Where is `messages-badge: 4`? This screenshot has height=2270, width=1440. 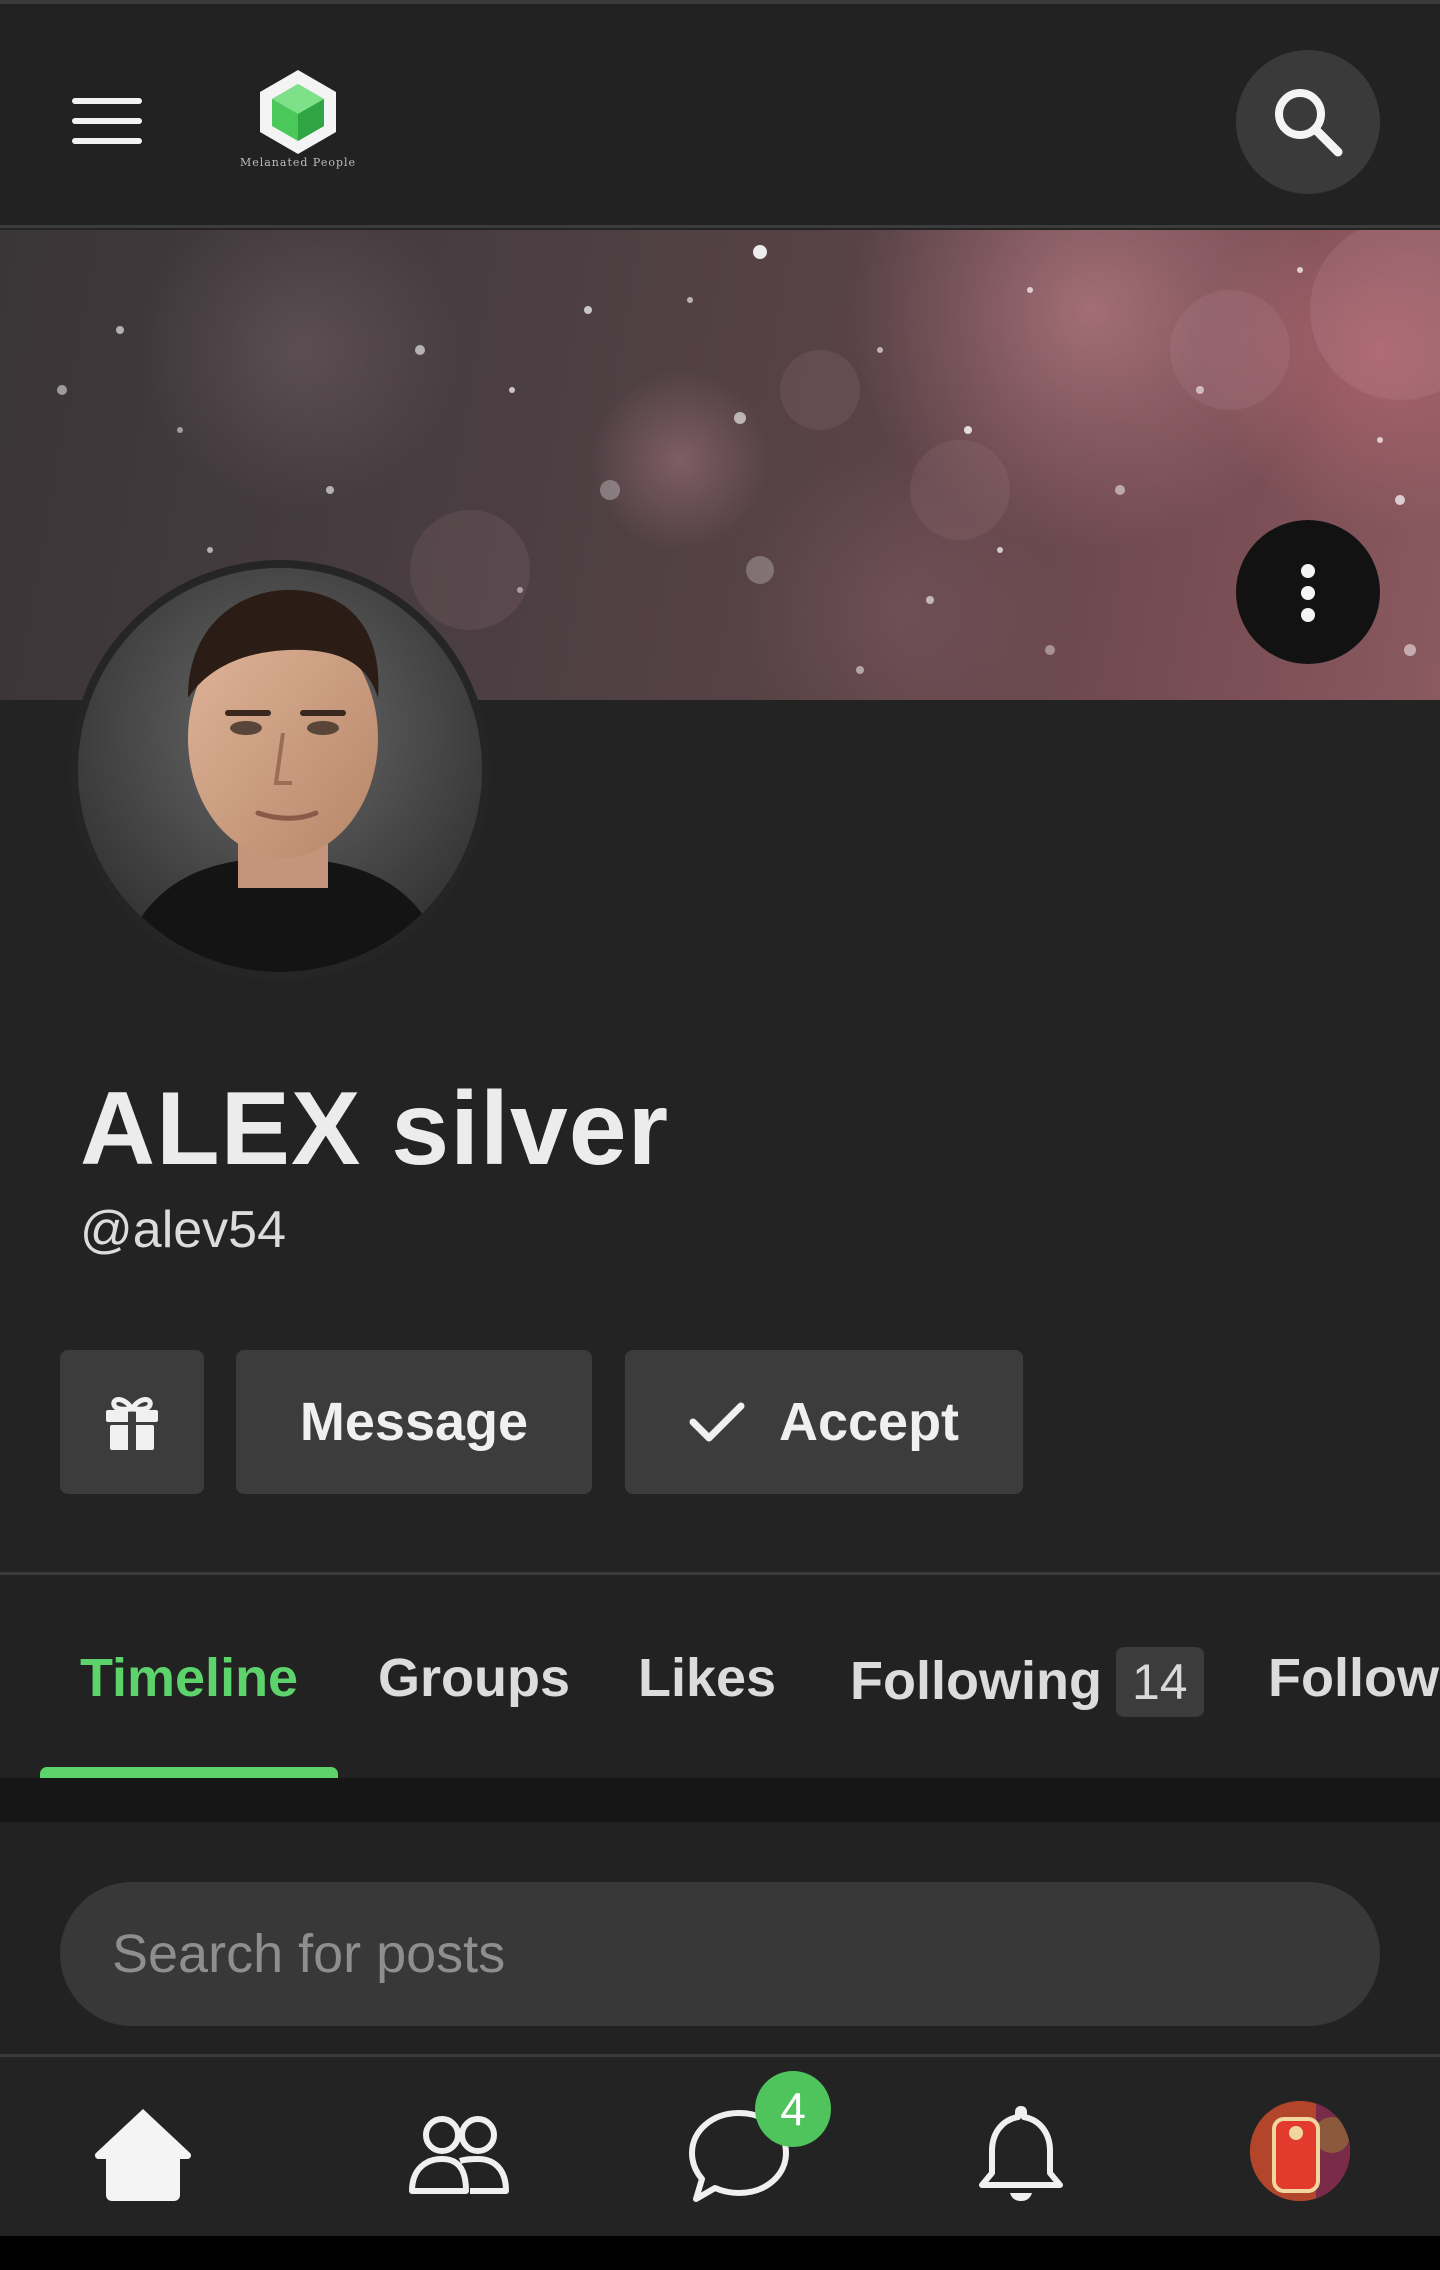 messages-badge: 4 is located at coordinates (793, 2109).